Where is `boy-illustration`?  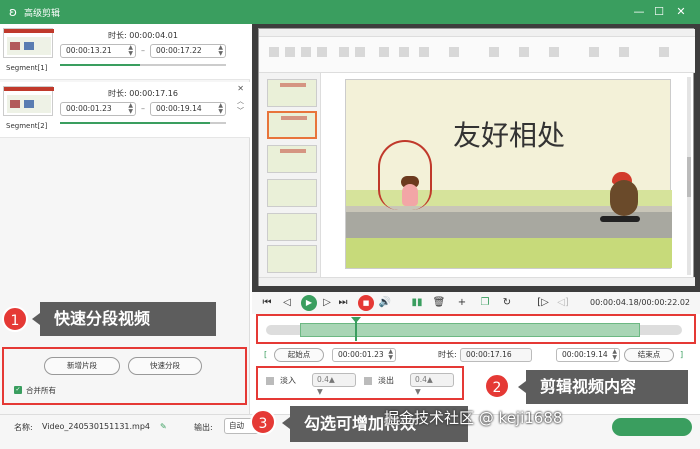
boy-illustration is located at coordinates (624, 198).